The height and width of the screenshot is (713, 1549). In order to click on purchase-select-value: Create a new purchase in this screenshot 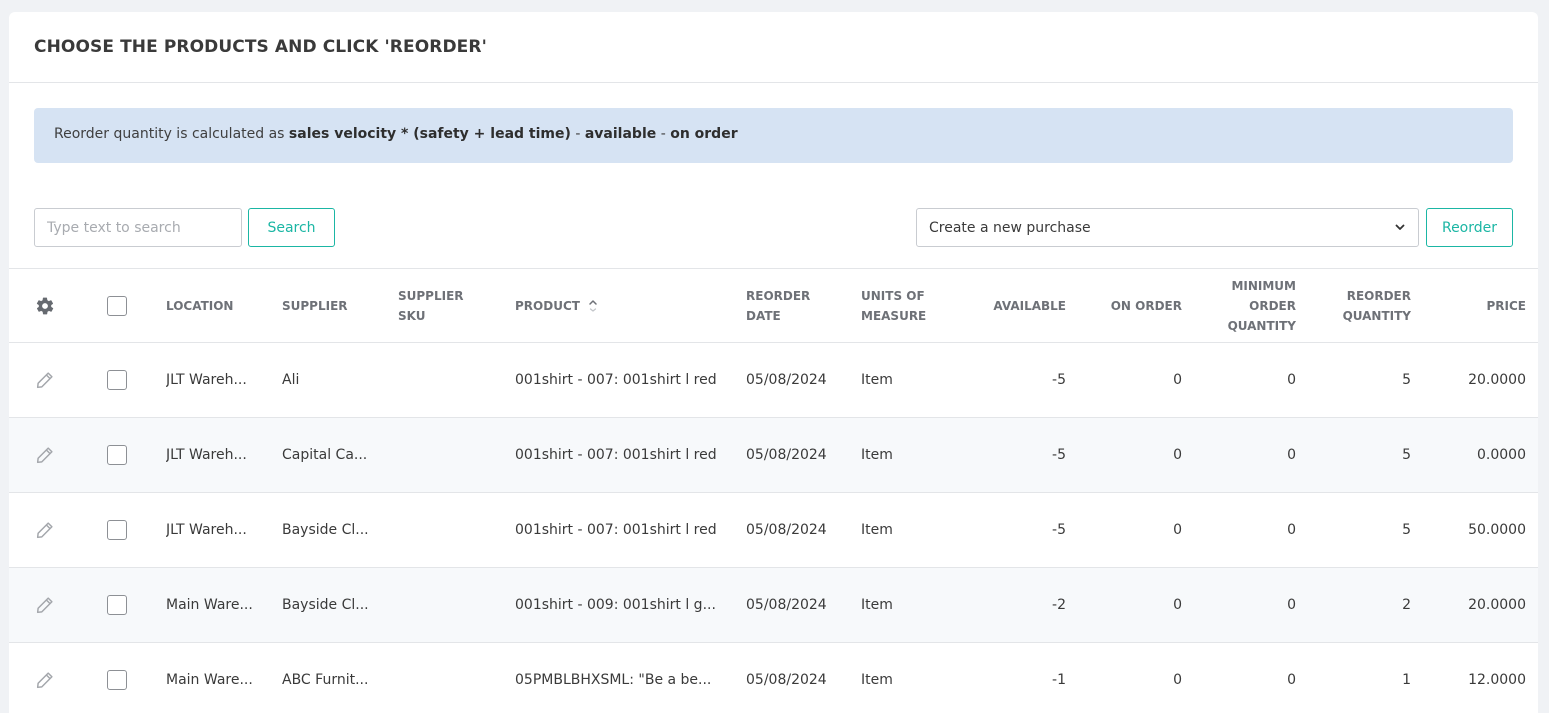, I will do `click(1010, 228)`.